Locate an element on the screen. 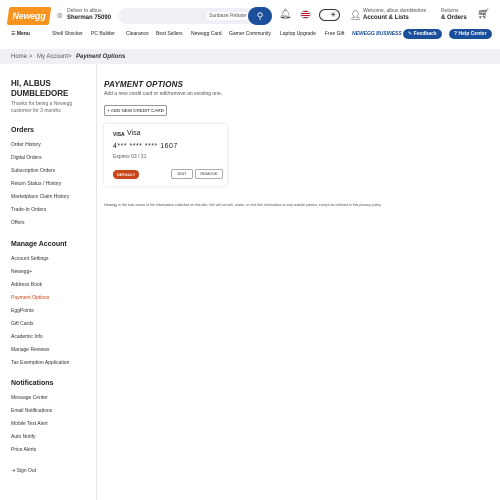 The width and height of the screenshot is (500, 500). sidebar-item-payment-options: Payment Options is located at coordinates (30, 298).